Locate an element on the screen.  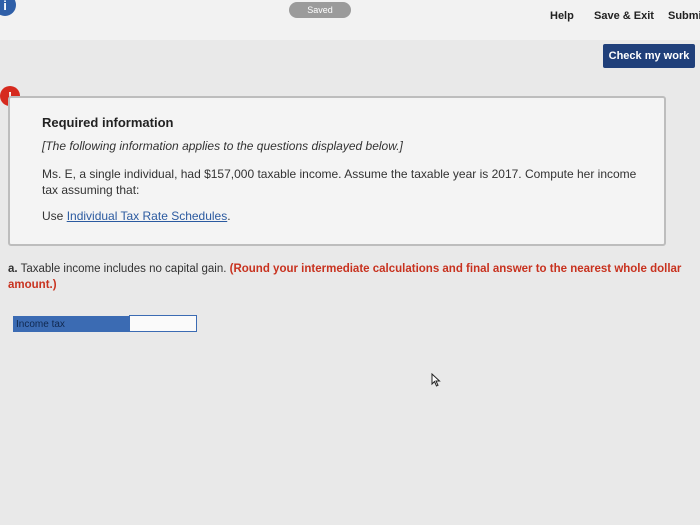
use-prefix: Use is located at coordinates (54, 216).